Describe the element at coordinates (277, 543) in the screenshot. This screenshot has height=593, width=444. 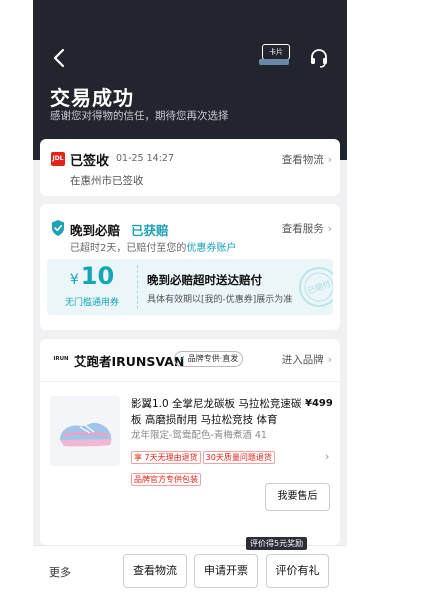
I see `review-reward-tip: 评价得5元奖励` at that location.